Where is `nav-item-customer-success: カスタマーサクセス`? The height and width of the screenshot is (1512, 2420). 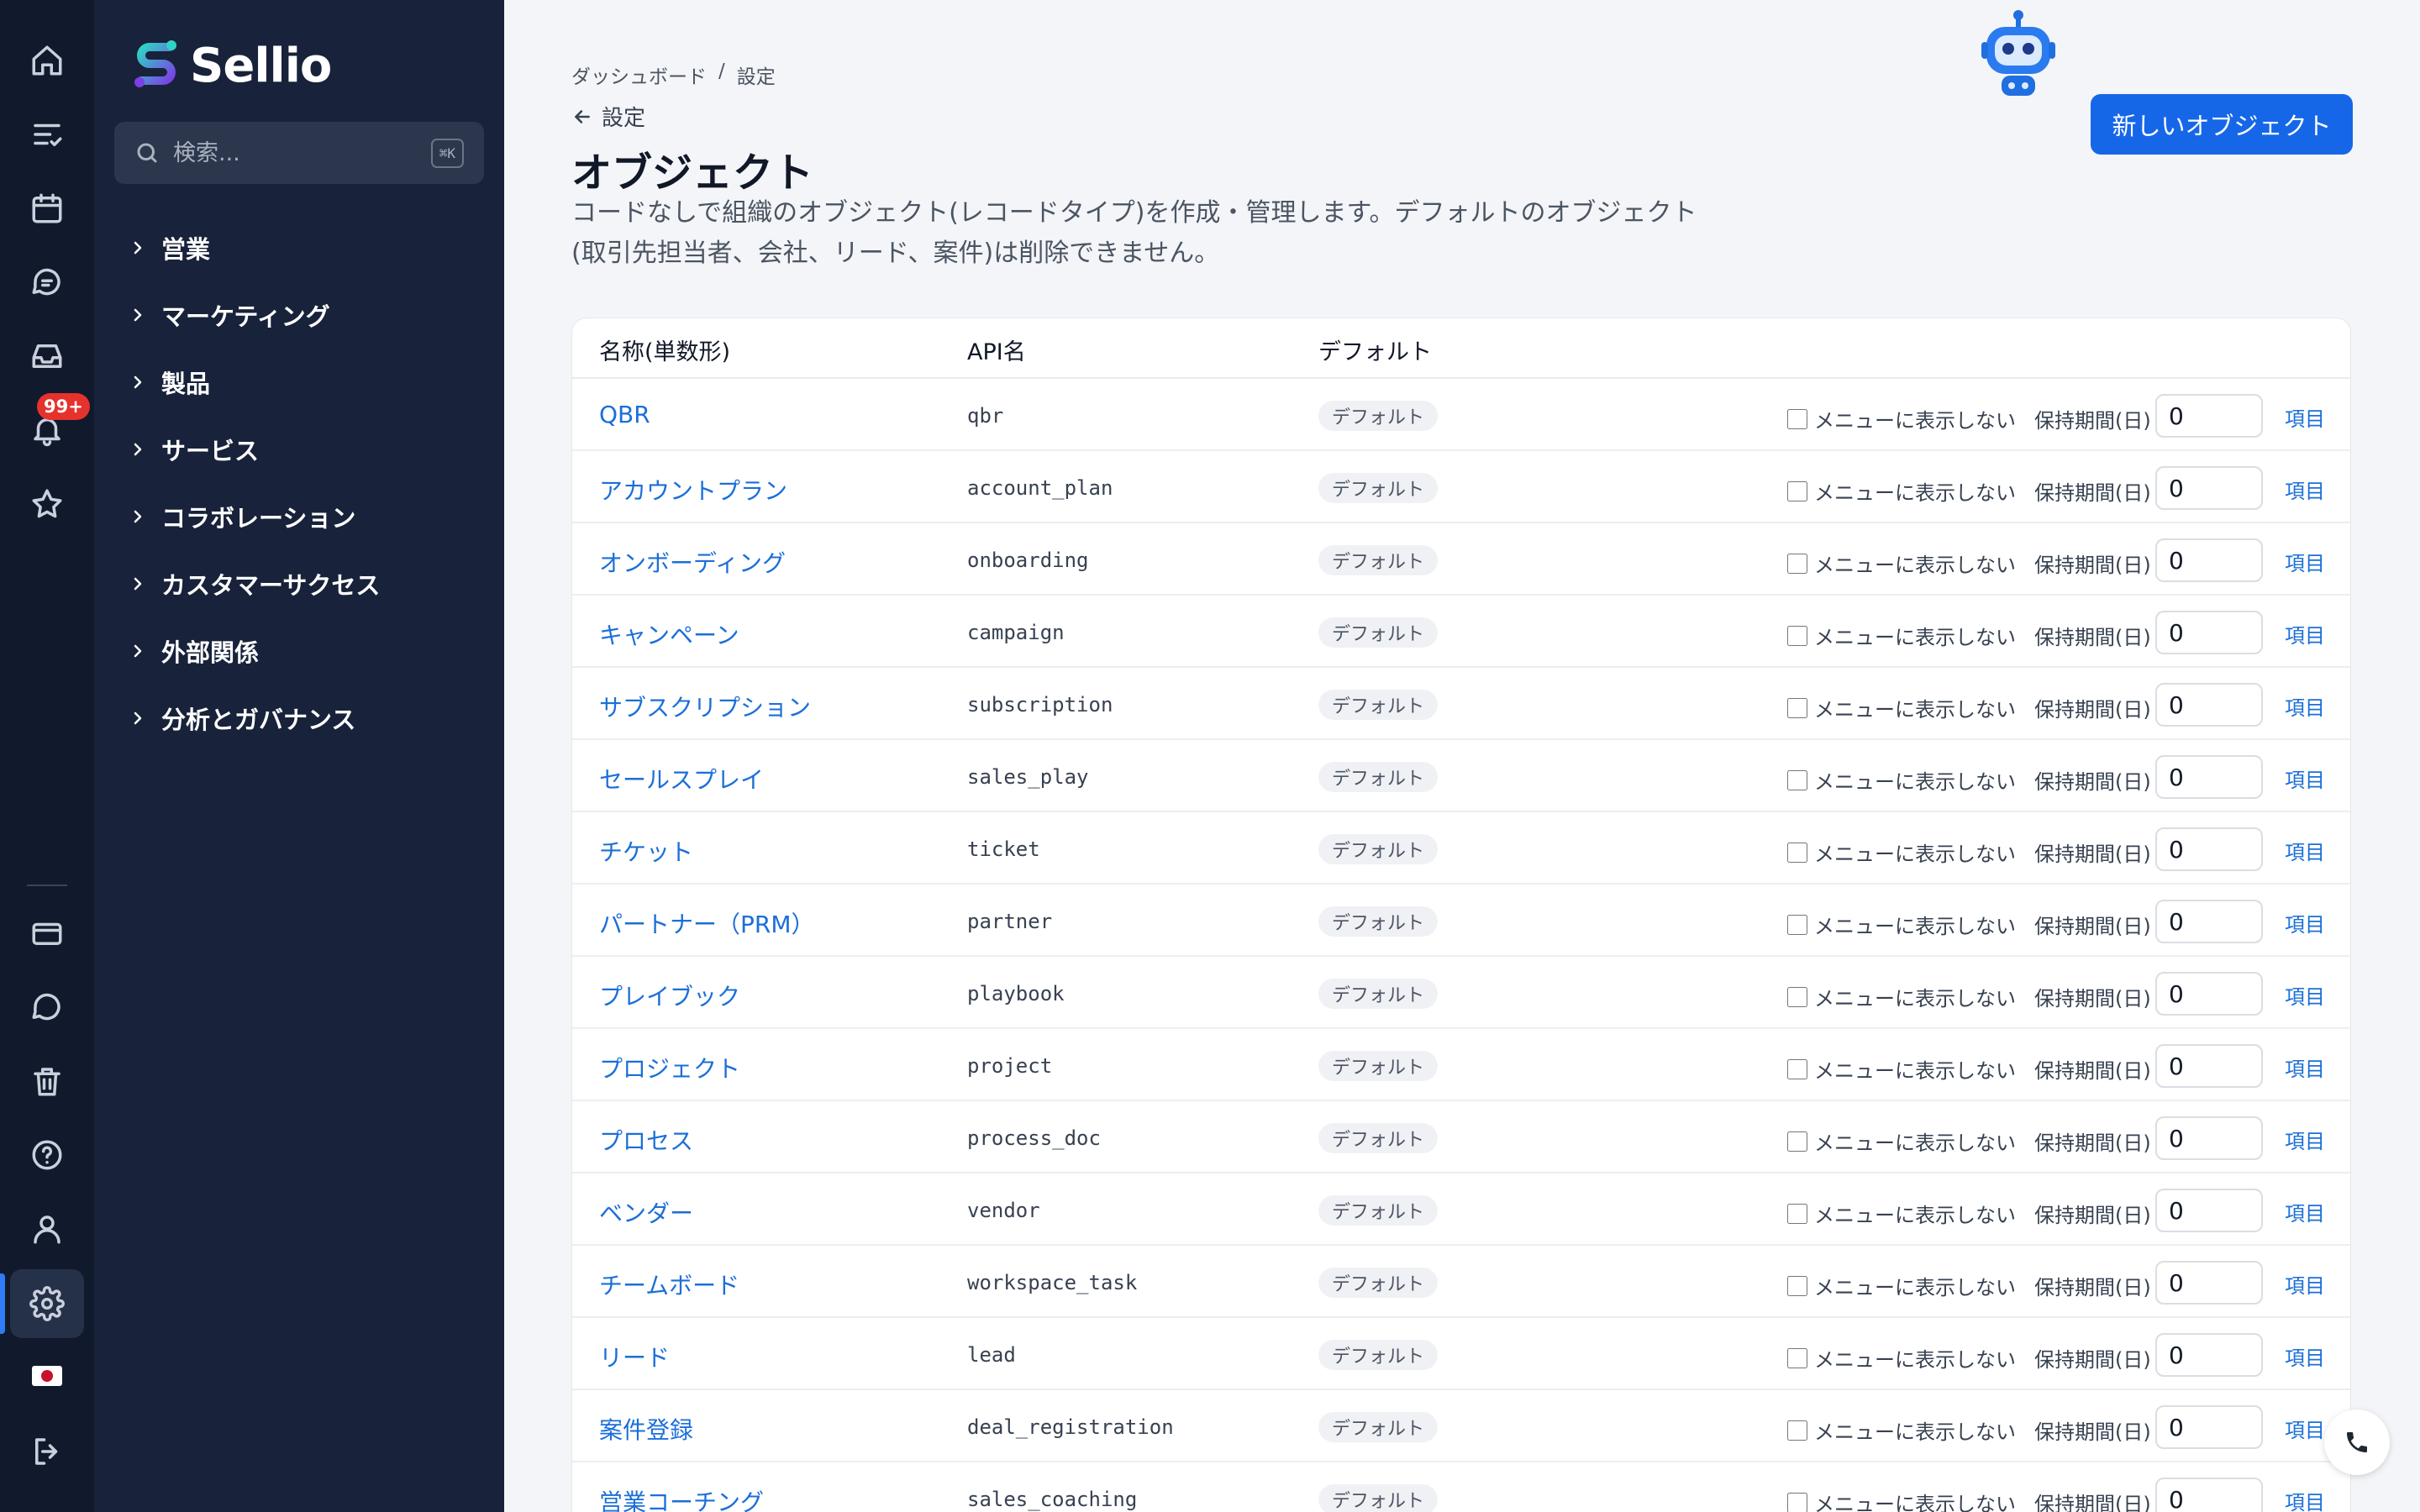
nav-item-customer-success: カスタマーサクセス is located at coordinates (254, 583).